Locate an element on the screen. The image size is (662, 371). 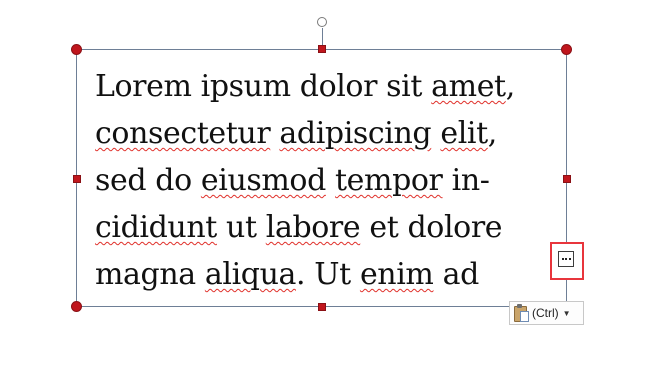
misspelled-word: aliqua is located at coordinates (250, 274).